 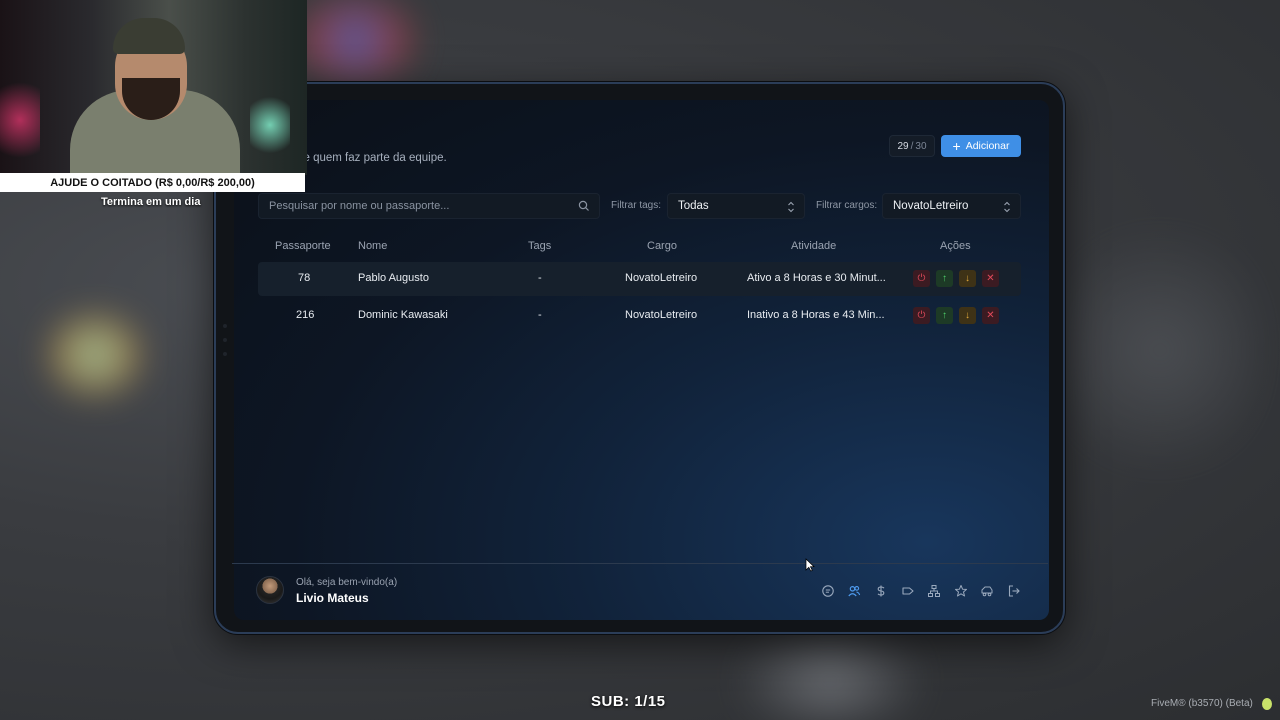 What do you see at coordinates (955, 246) in the screenshot?
I see `column-header-actions: Ações` at bounding box center [955, 246].